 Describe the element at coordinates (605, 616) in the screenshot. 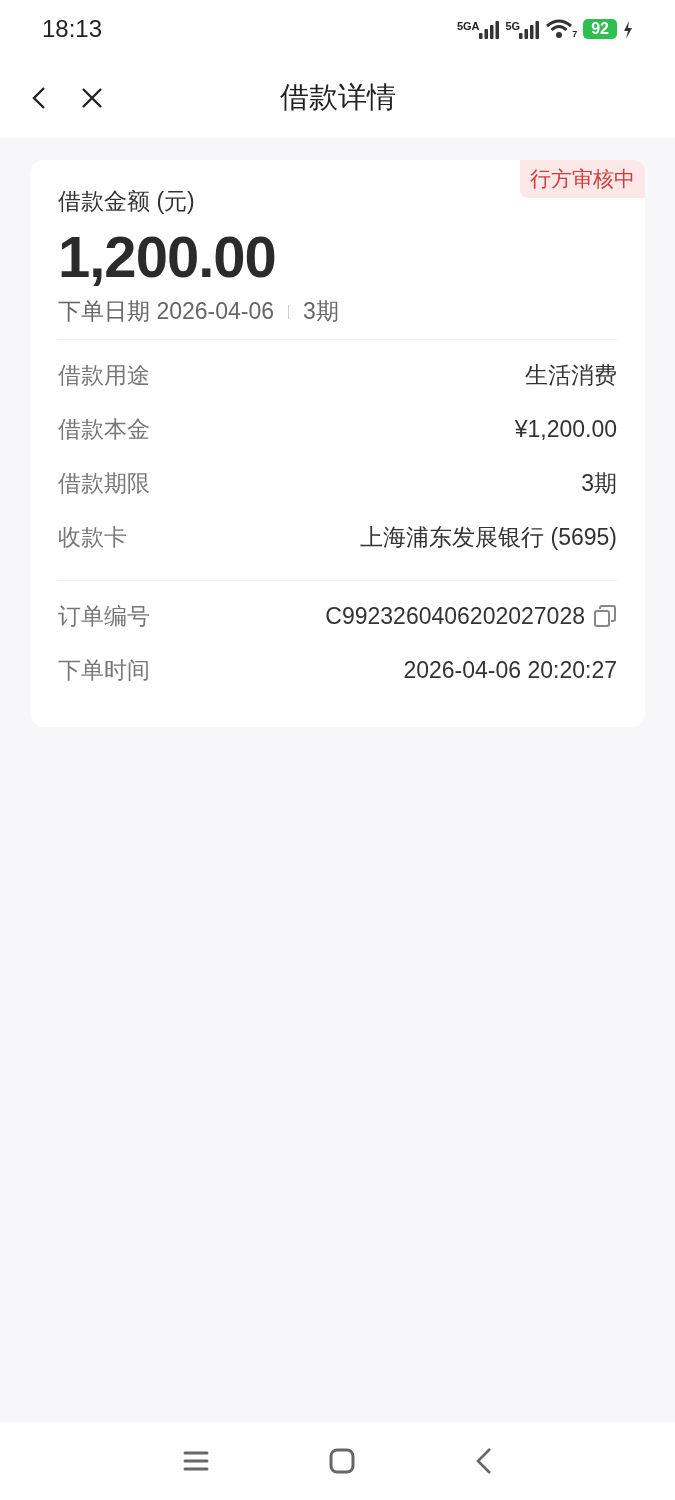

I see `copy-icon` at that location.